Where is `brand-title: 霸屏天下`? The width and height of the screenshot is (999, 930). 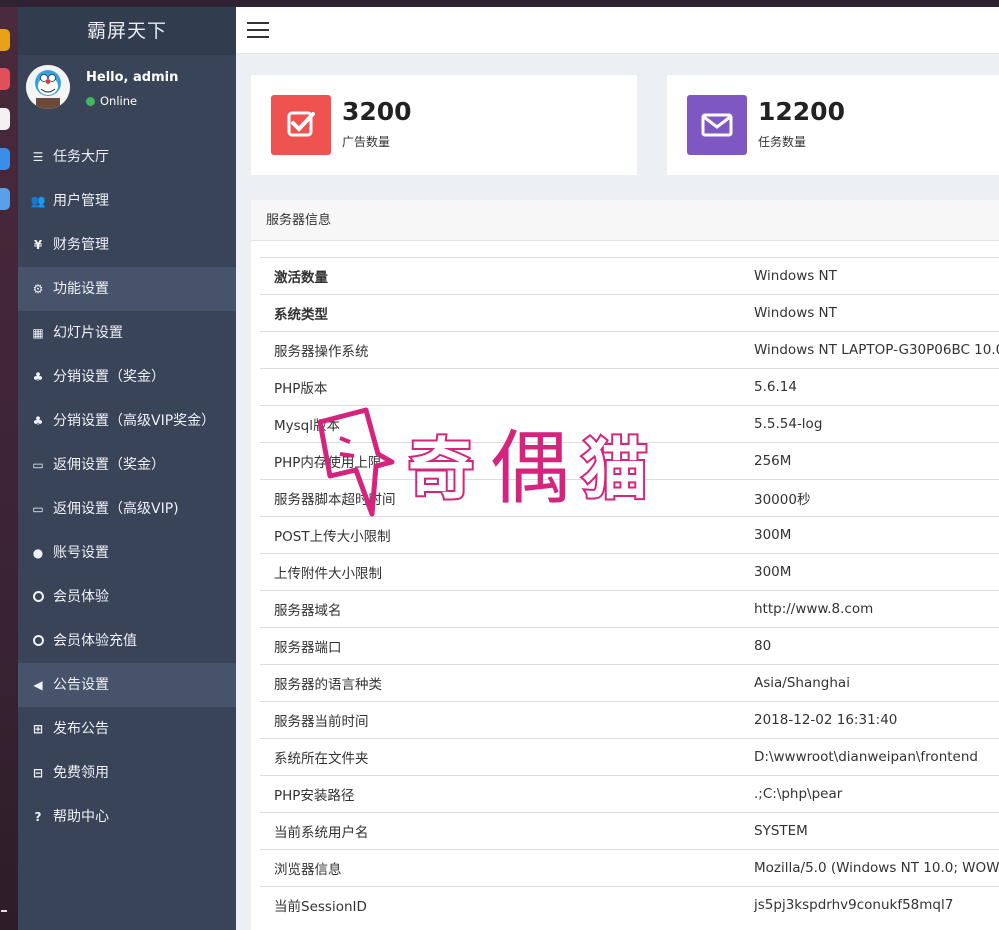 brand-title: 霸屏天下 is located at coordinates (127, 31).